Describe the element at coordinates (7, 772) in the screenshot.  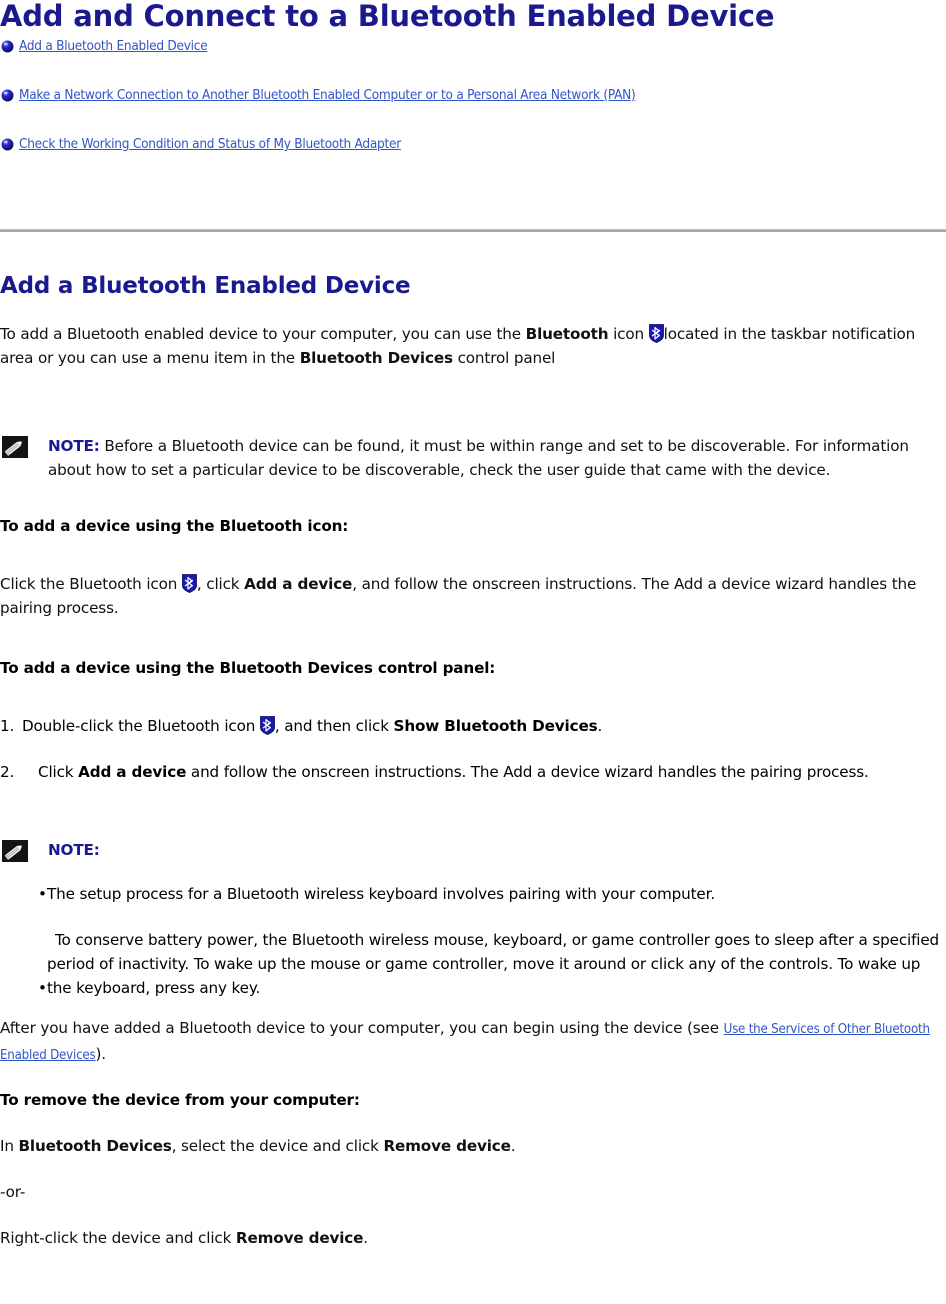
I see `step-number-2: 2.` at that location.